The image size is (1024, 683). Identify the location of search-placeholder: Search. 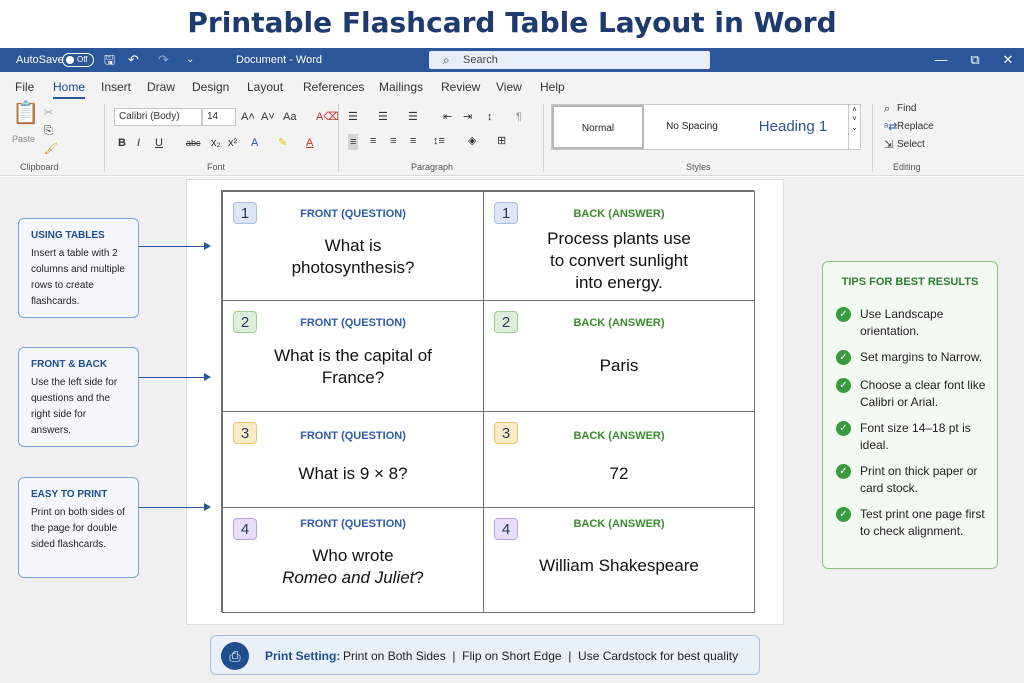
(480, 60).